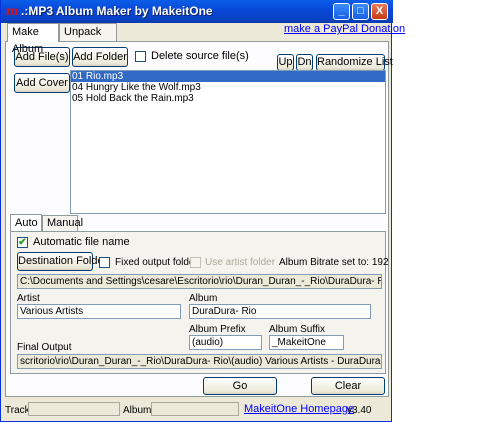 This screenshot has height=422, width=500. I want to click on tab-make-album: Make Album, so click(33, 39).